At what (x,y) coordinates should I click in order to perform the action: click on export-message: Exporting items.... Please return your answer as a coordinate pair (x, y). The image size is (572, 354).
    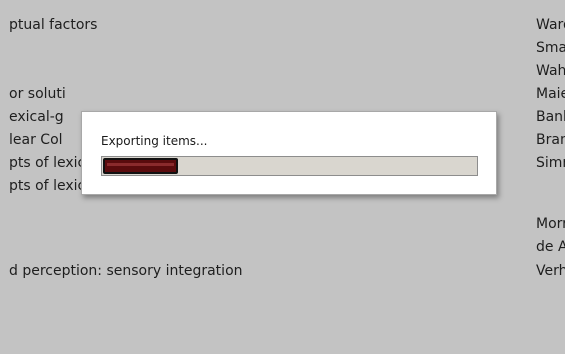
    Looking at the image, I should click on (154, 141).